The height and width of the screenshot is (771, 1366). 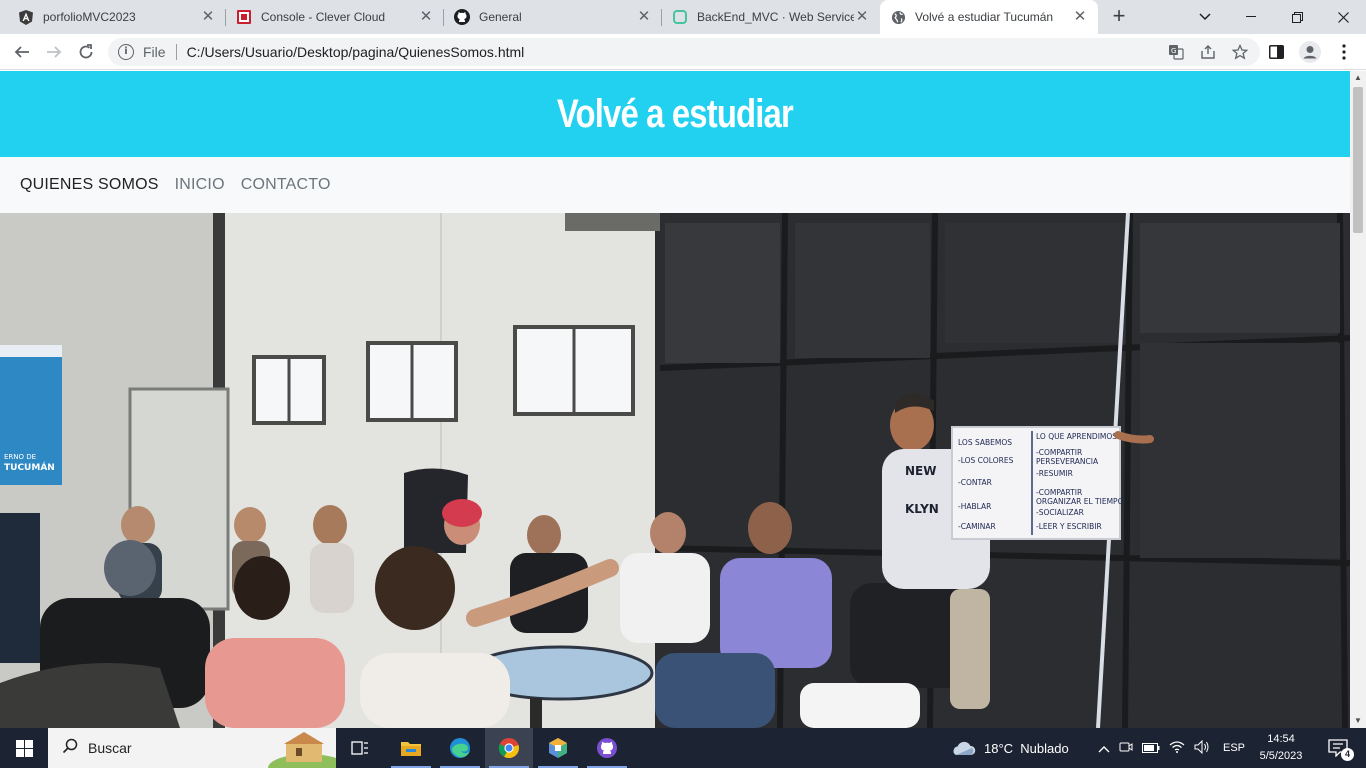 I want to click on site-header: Volvé a estudiar, so click(x=675, y=114).